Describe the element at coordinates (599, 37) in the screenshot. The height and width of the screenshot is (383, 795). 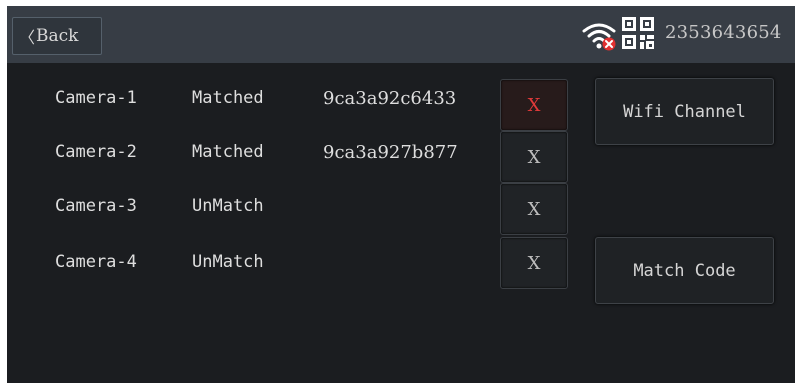
I see `wifi-disconnected-icon` at that location.